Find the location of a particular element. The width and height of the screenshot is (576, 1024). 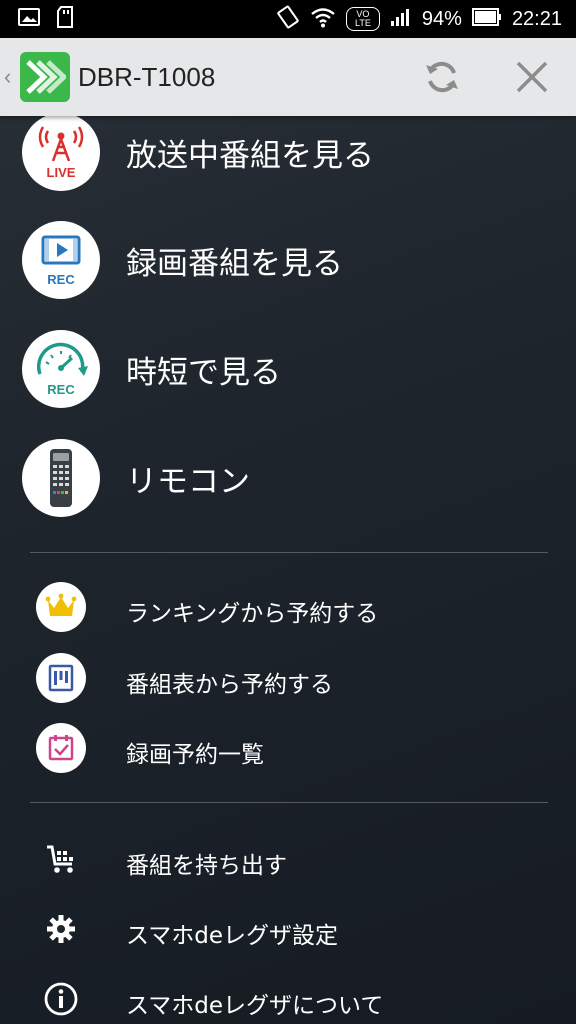

menu-item-about: スマホdeレグザについて is located at coordinates (288, 994).